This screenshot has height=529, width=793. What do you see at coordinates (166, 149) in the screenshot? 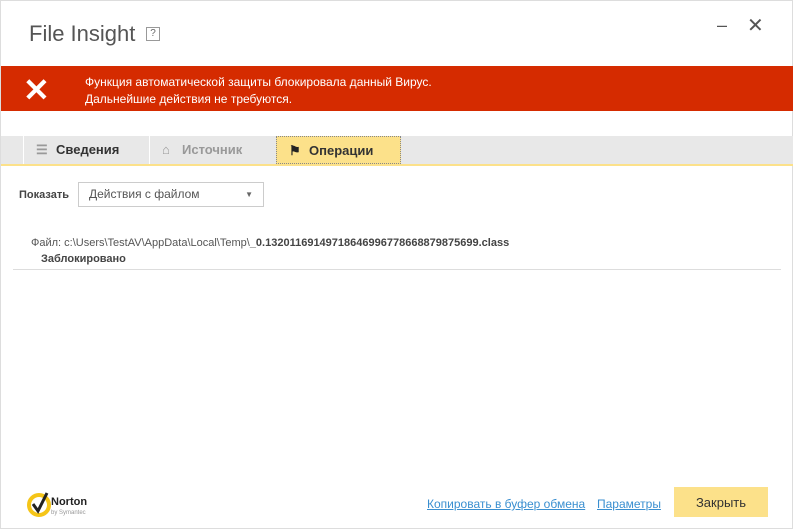
I see `home-icon: ⌂` at bounding box center [166, 149].